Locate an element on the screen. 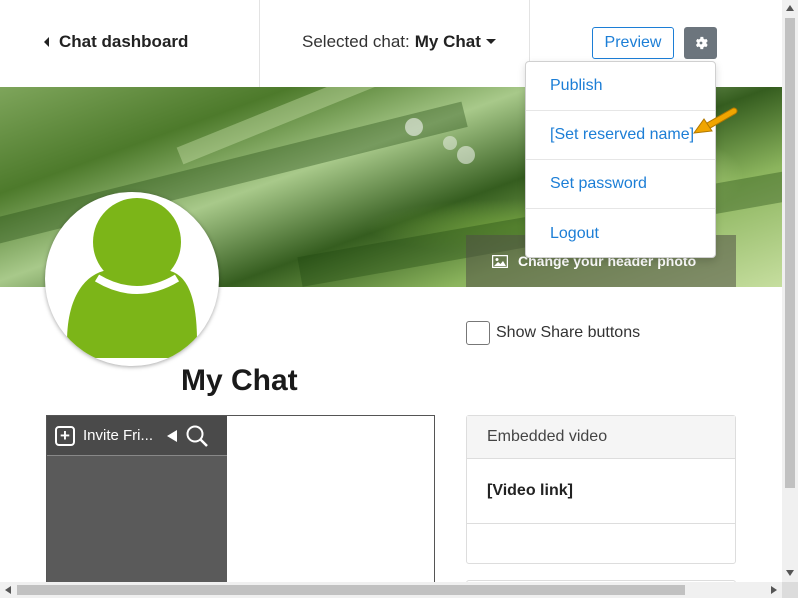 The image size is (798, 598). chat-dashboard-link: Chat dashboard is located at coordinates (116, 42).